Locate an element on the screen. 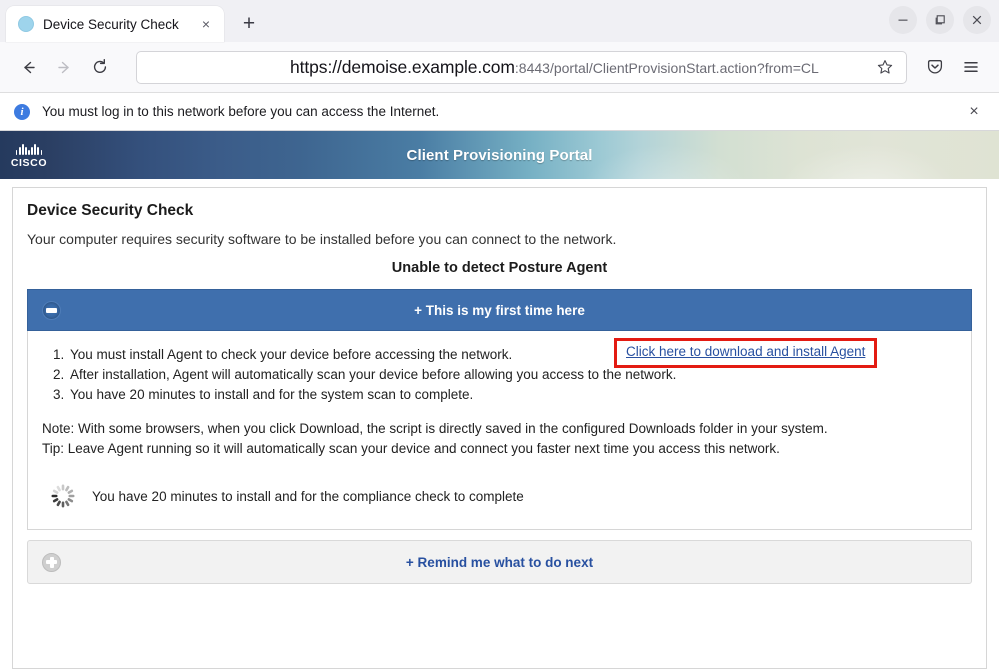  minimize-button is located at coordinates (903, 20).